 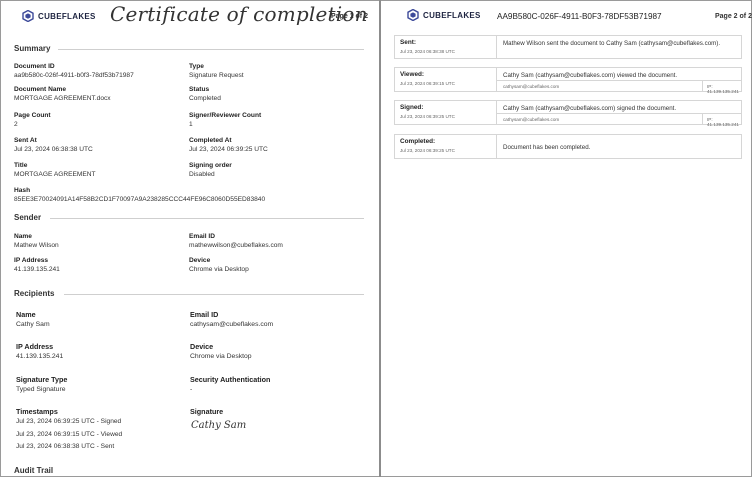 I want to click on title-field: Title MORTGAGE AGREEMENT, so click(x=55, y=170).